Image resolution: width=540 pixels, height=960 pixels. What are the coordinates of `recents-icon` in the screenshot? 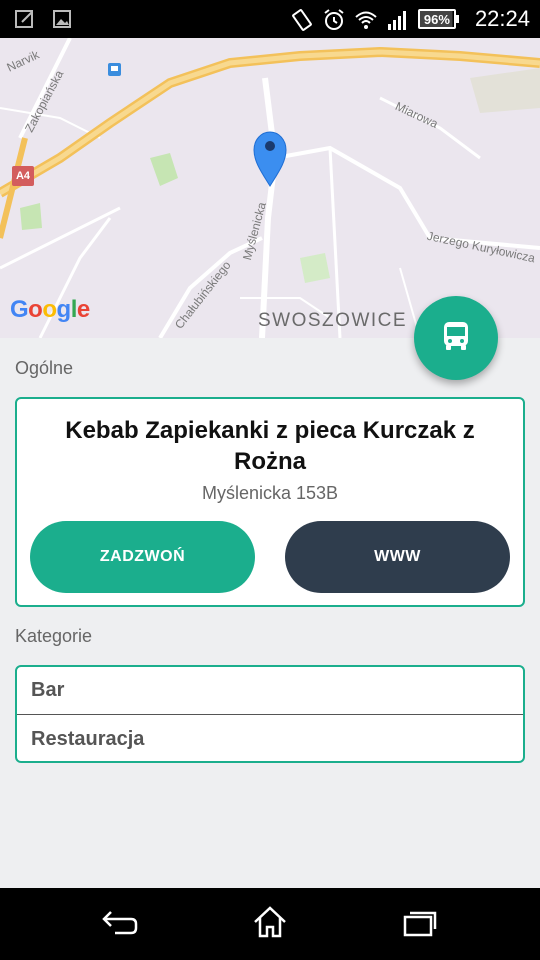 It's located at (420, 924).